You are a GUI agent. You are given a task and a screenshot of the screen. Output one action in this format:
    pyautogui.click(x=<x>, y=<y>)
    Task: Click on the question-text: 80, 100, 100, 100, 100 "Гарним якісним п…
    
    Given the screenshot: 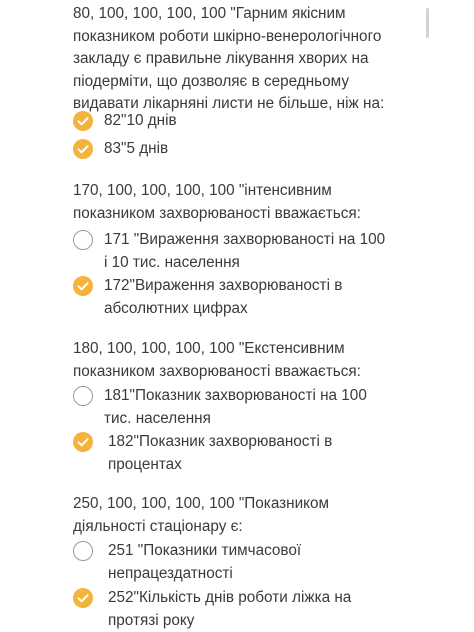 What is the action you would take?
    pyautogui.click(x=229, y=59)
    